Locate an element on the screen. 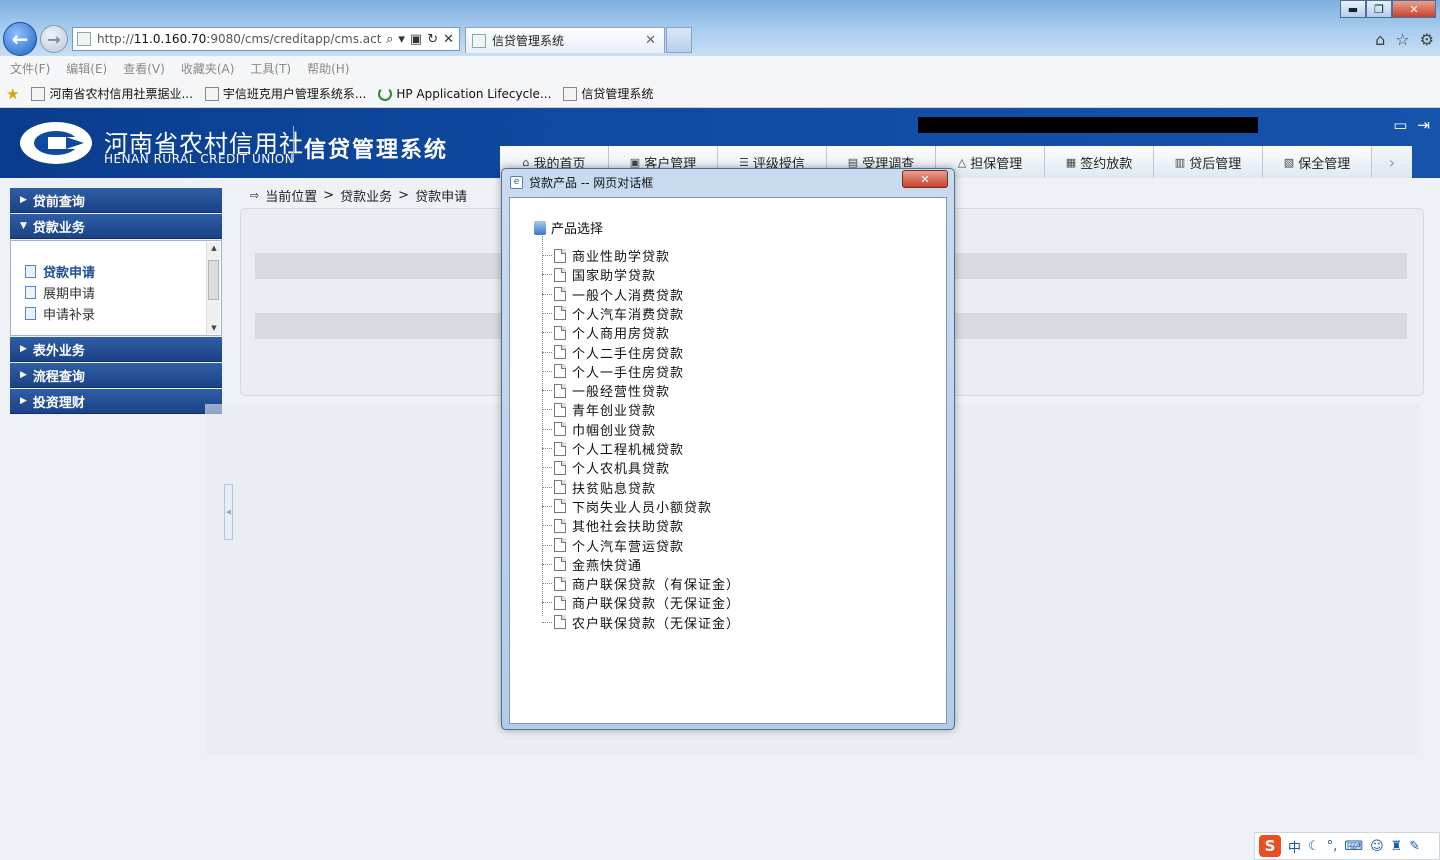  breadcrumb: ⇨ 当前位置 > 贷款业务 > 贷款申请 is located at coordinates (359, 195).